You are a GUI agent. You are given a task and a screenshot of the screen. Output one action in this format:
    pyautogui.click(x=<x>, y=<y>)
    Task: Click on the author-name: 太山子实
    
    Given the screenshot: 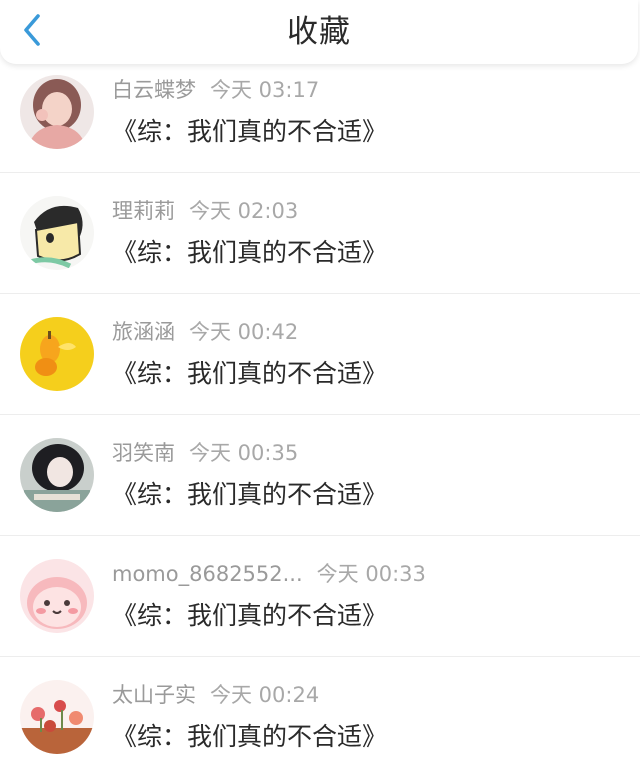 What is the action you would take?
    pyautogui.click(x=154, y=695)
    